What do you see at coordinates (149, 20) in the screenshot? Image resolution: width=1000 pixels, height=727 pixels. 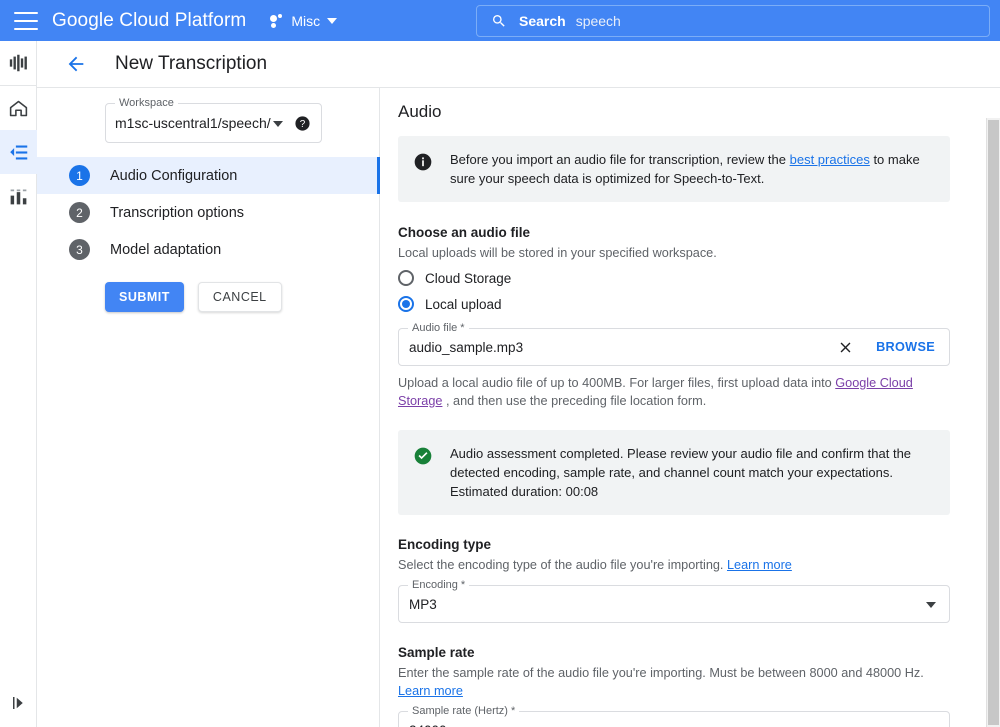 I see `brand-title: Google Cloud Platform` at bounding box center [149, 20].